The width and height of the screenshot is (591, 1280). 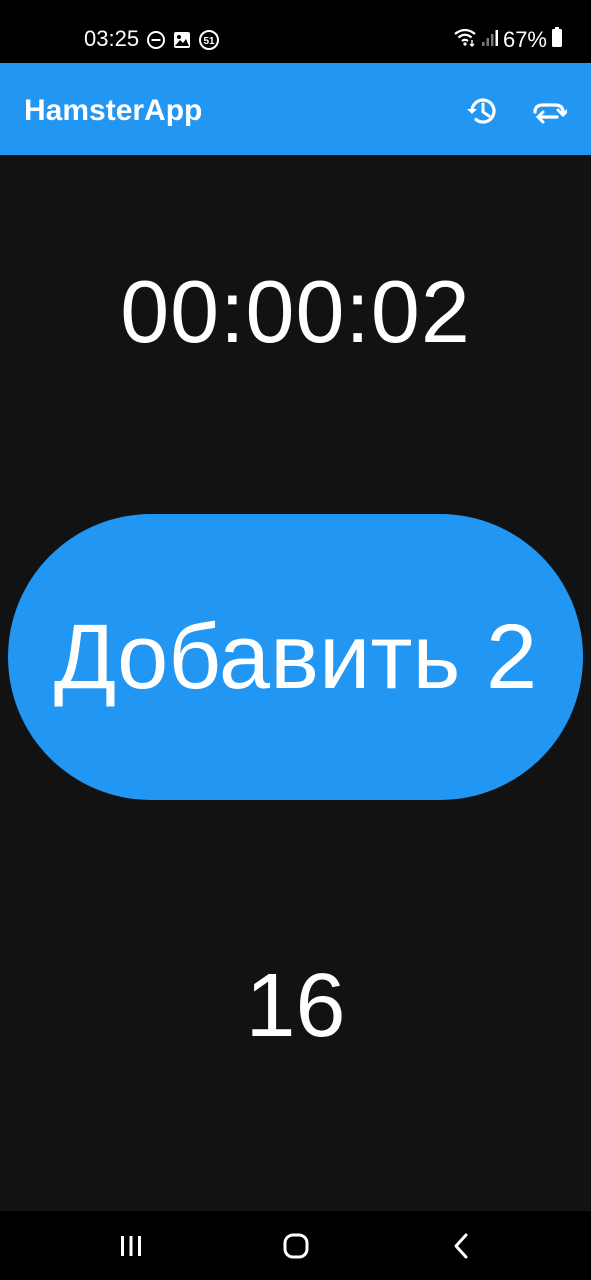 What do you see at coordinates (295, 311) in the screenshot?
I see `elapsed-timer: 00:00:02` at bounding box center [295, 311].